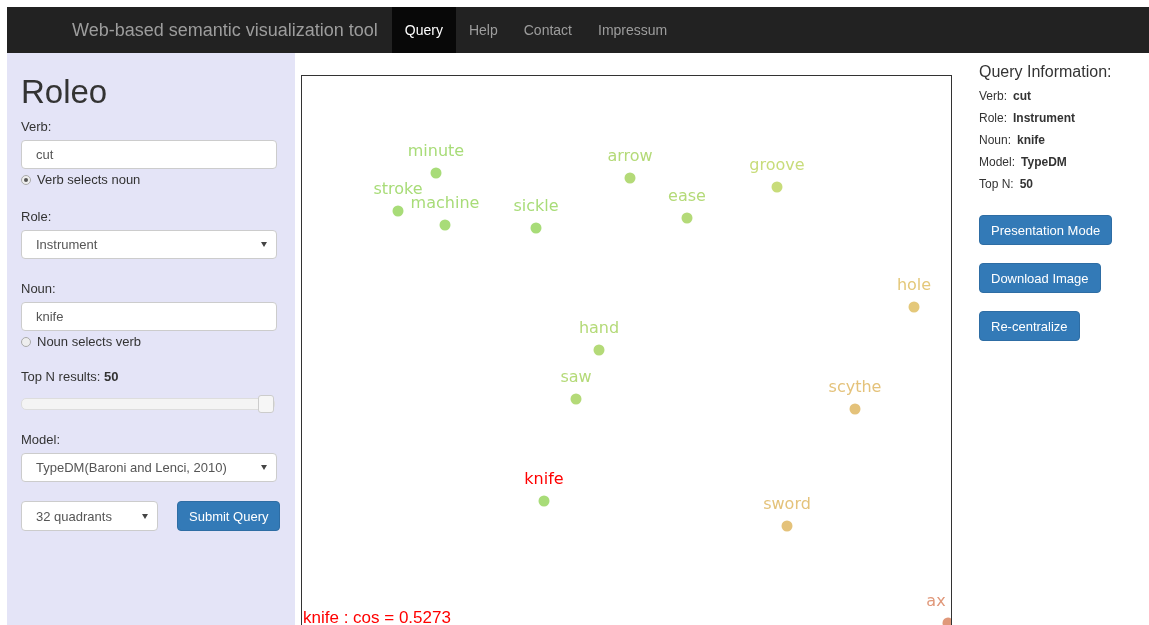 The image size is (1149, 625). What do you see at coordinates (483, 30) in the screenshot?
I see `nav-link: Help` at bounding box center [483, 30].